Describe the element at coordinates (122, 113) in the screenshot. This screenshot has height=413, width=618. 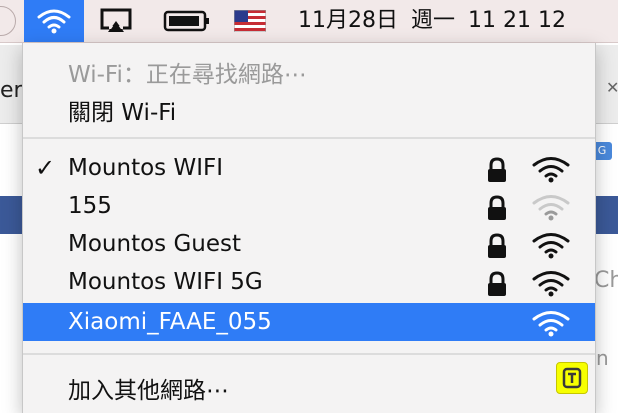
I see `turn-off-wifi-label: 關閉 Wi-Fi` at that location.